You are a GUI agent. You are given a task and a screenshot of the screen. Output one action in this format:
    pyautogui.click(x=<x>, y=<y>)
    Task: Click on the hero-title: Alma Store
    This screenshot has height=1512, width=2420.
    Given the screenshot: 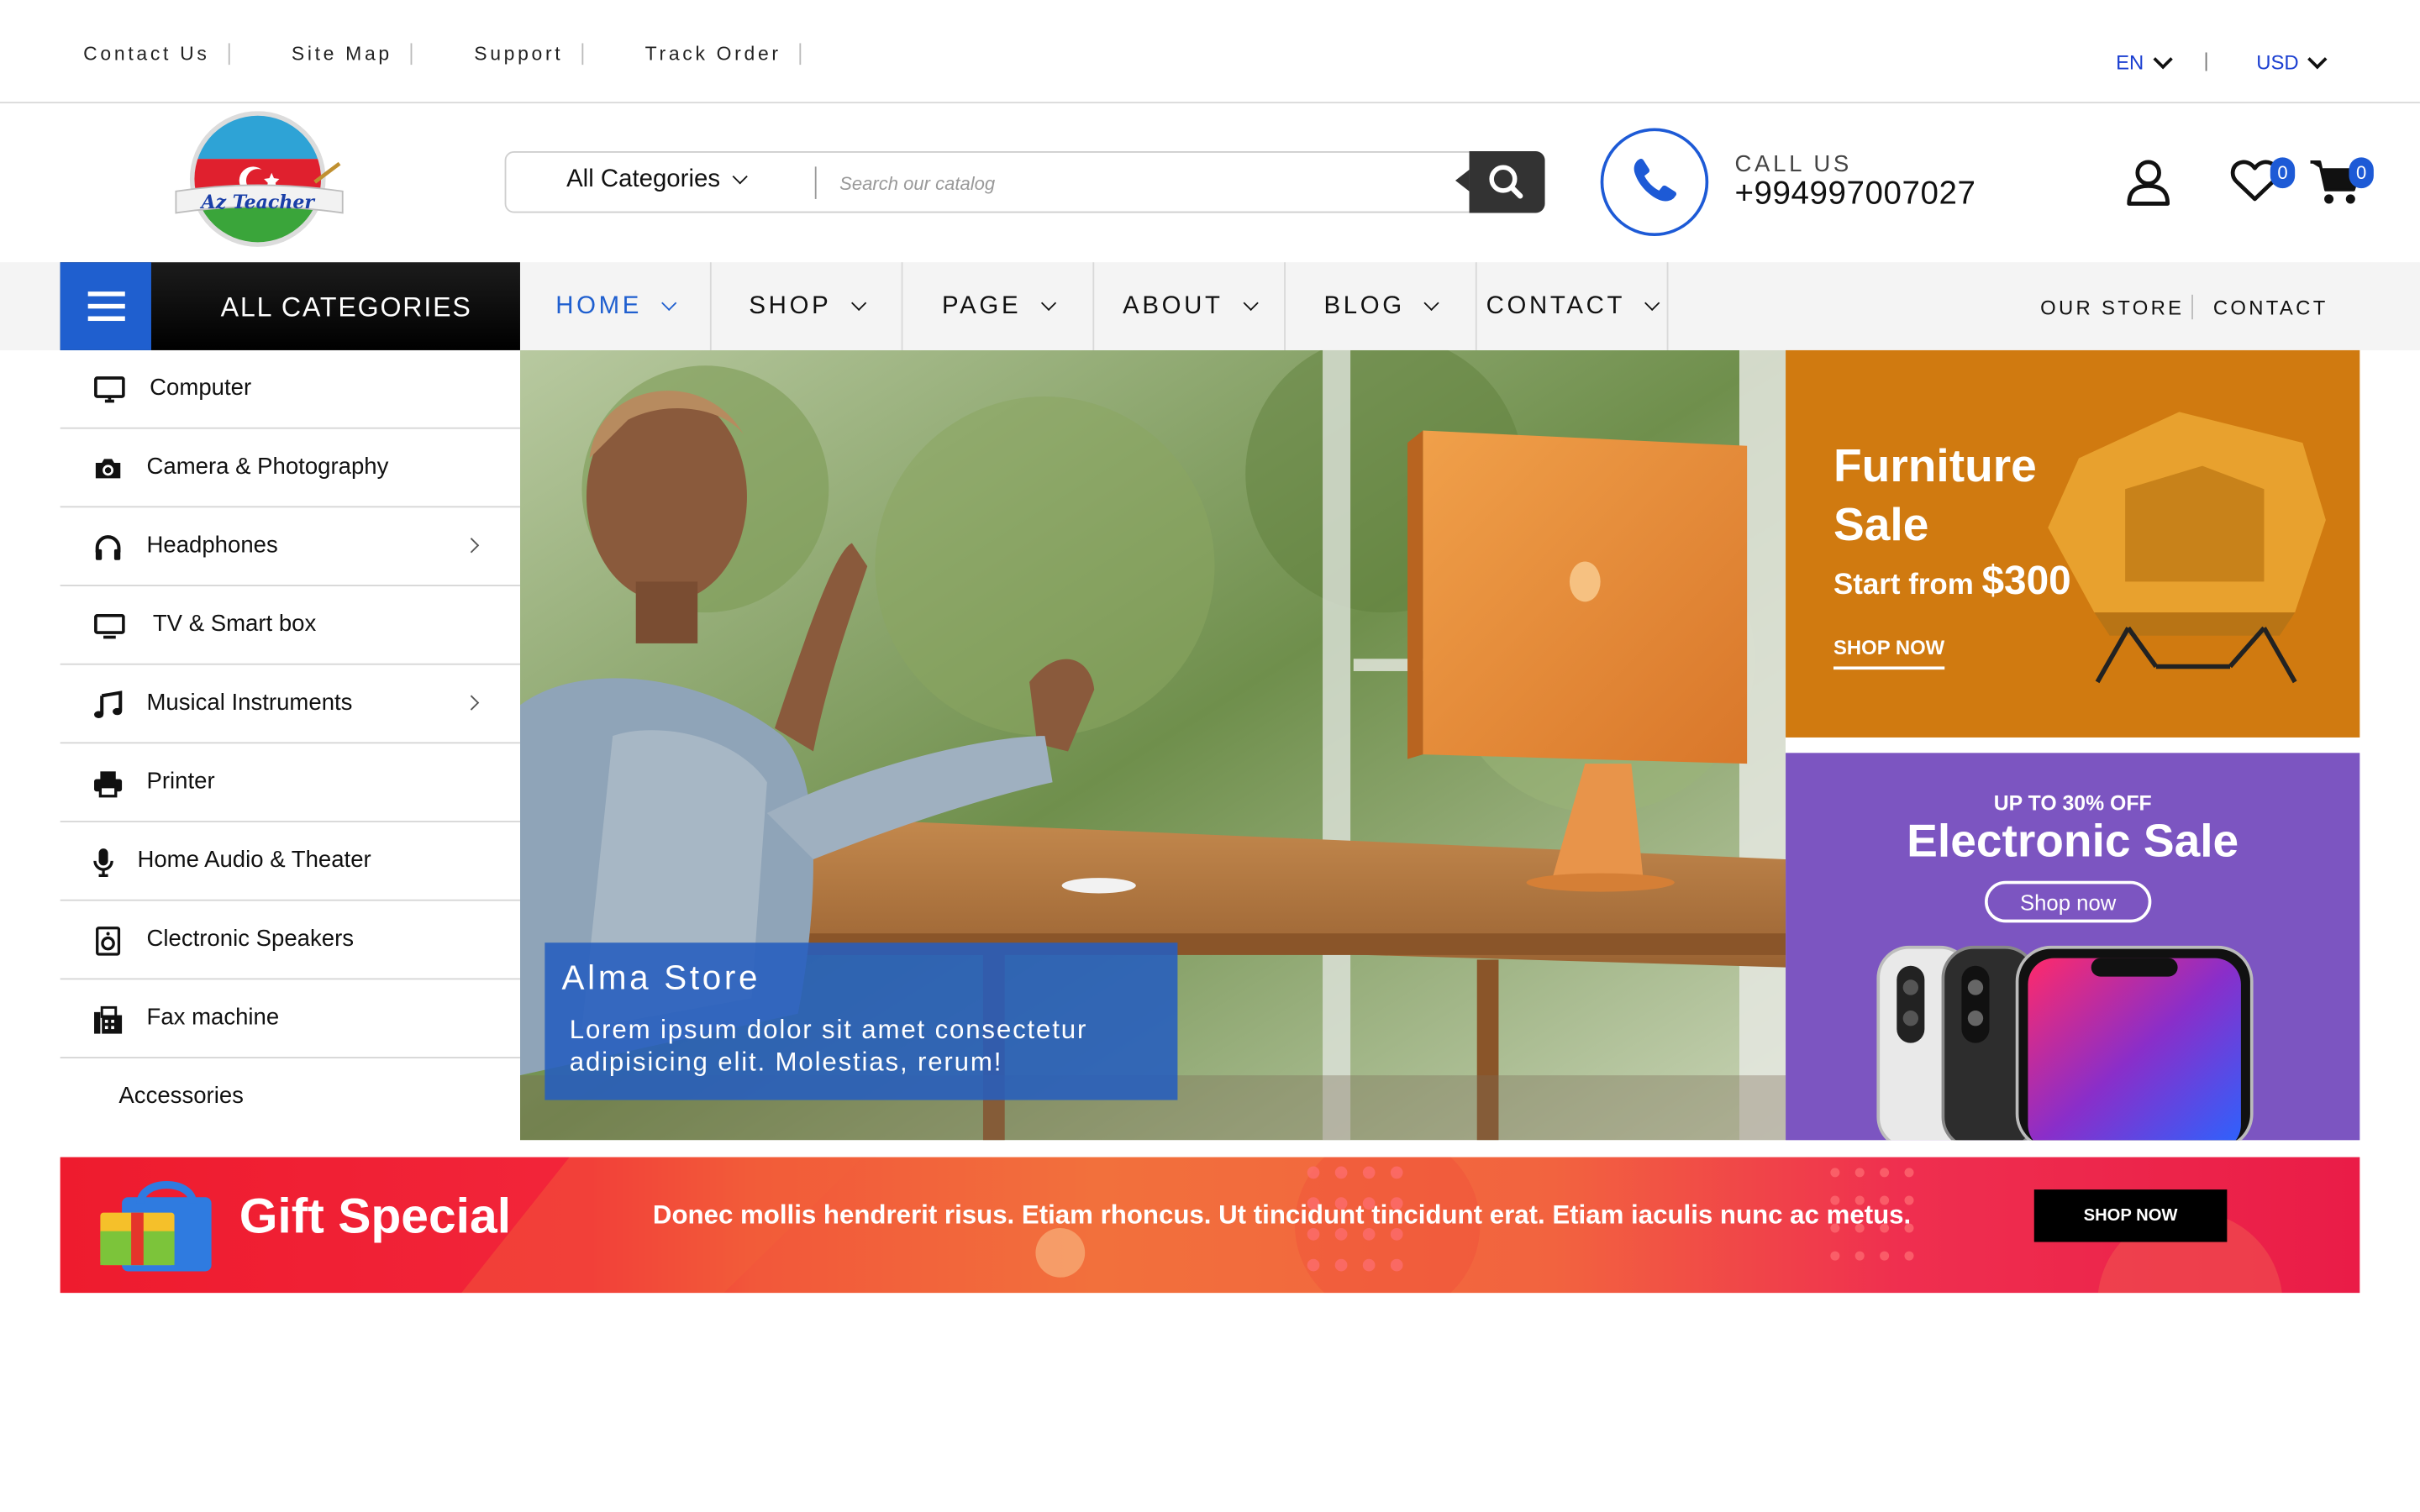 What is the action you would take?
    pyautogui.click(x=661, y=977)
    